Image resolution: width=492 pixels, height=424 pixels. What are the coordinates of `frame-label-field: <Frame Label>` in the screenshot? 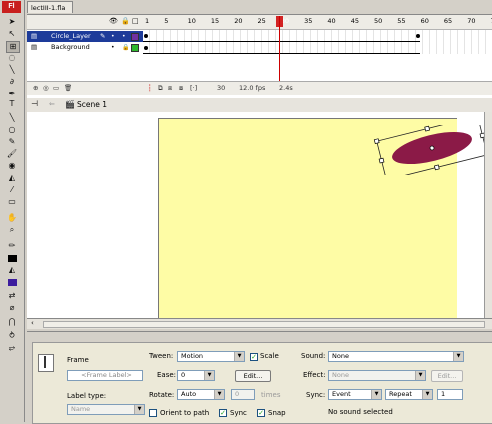 It's located at (105, 375).